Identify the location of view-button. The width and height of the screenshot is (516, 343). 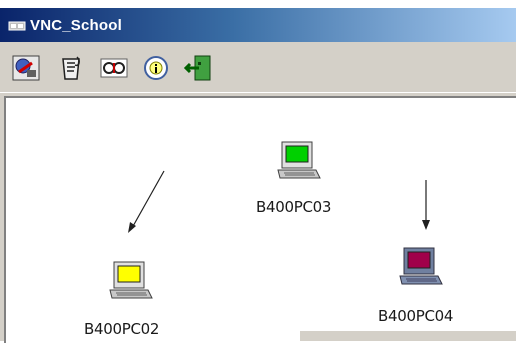
(114, 68).